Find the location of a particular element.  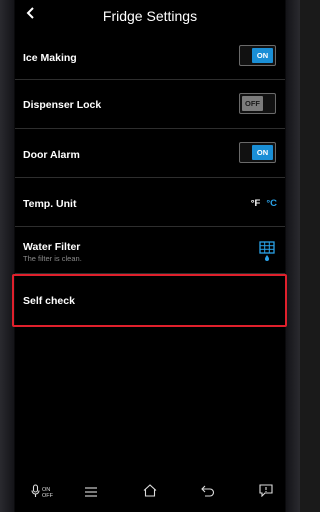

dispenser-lock-toggle: OFF is located at coordinates (257, 103).